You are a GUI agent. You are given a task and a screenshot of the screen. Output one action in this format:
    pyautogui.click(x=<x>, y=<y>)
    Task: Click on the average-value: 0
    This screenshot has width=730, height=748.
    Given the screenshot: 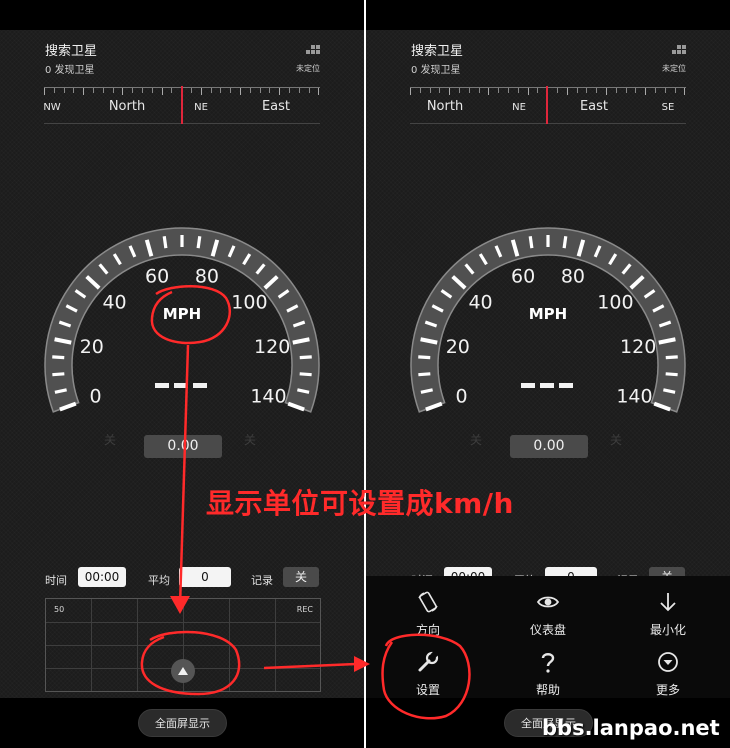 What is the action you would take?
    pyautogui.click(x=205, y=577)
    